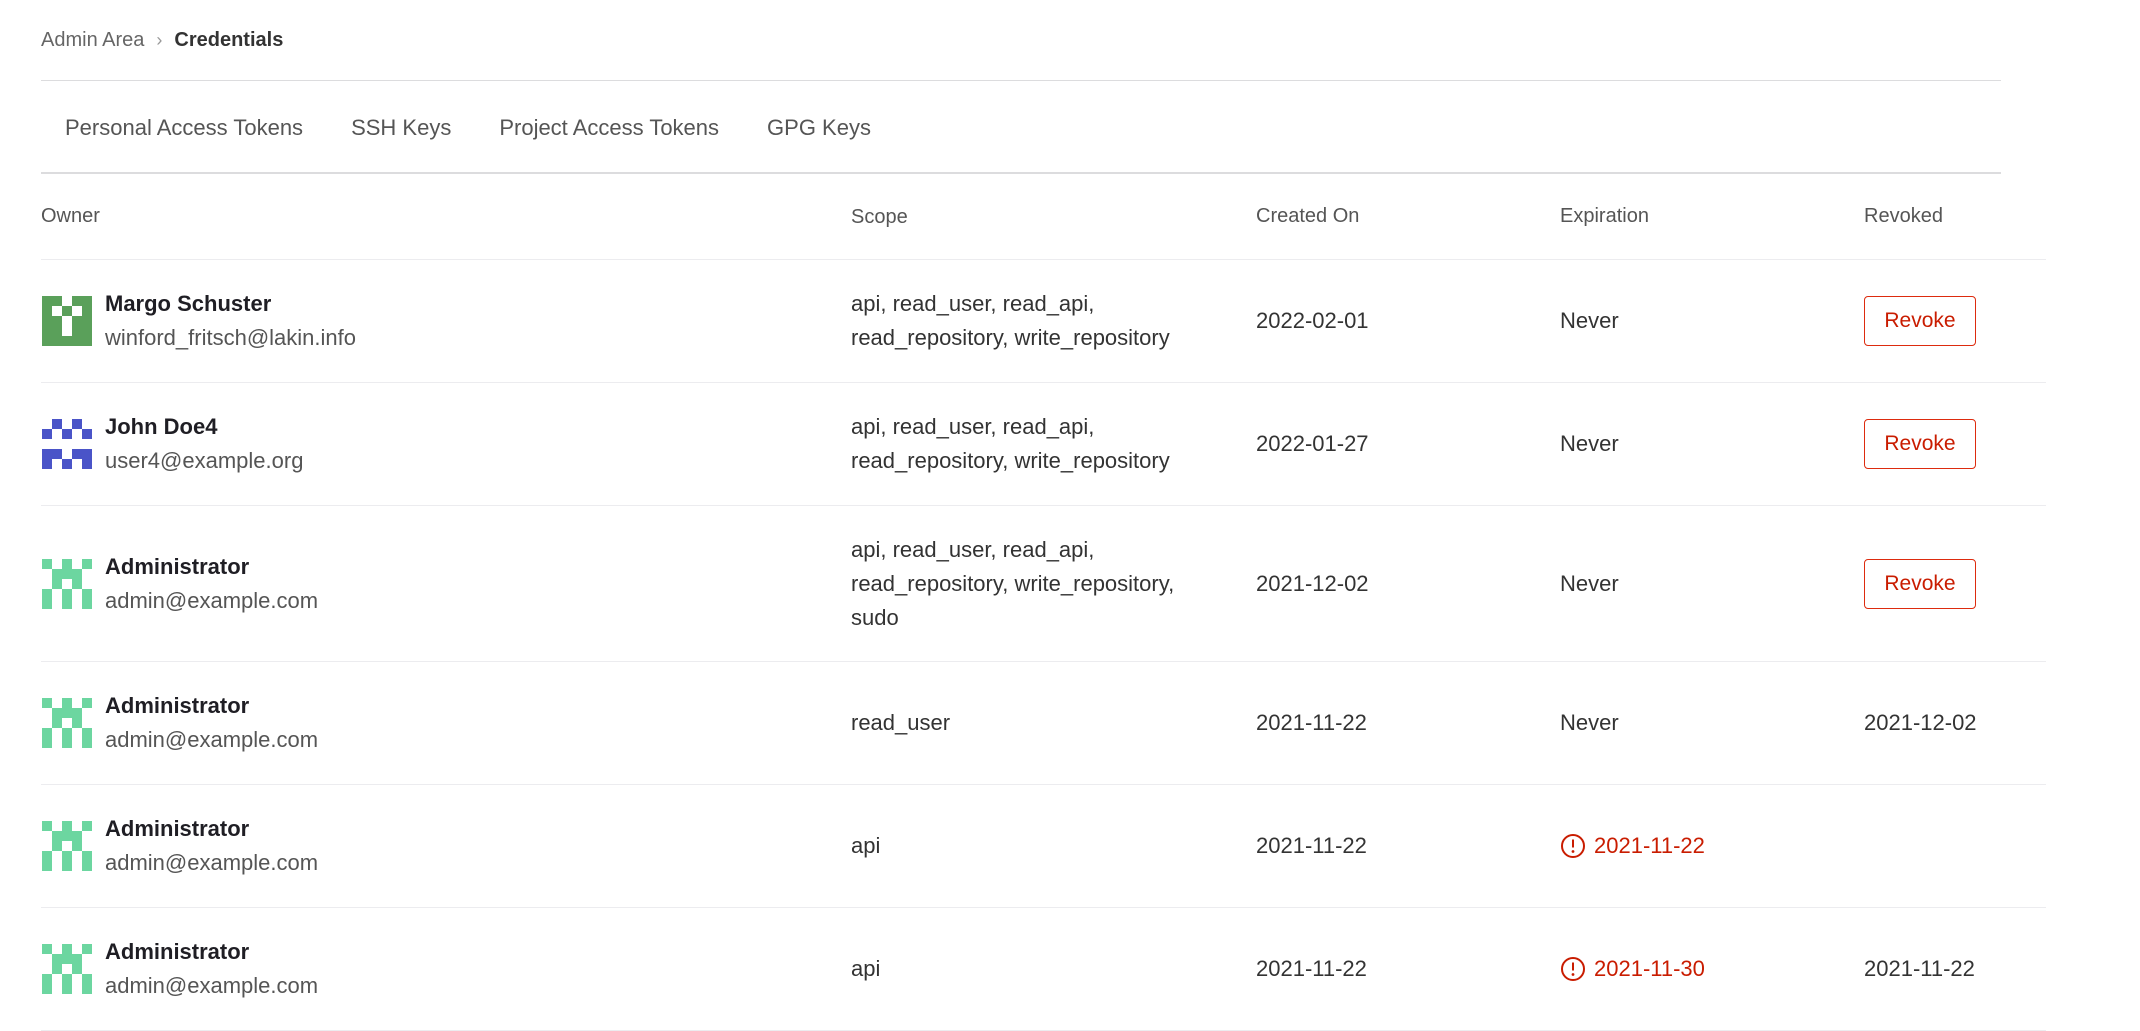 The height and width of the screenshot is (1031, 2140). What do you see at coordinates (1649, 968) in the screenshot?
I see `expiration-date: 2021-11-30` at bounding box center [1649, 968].